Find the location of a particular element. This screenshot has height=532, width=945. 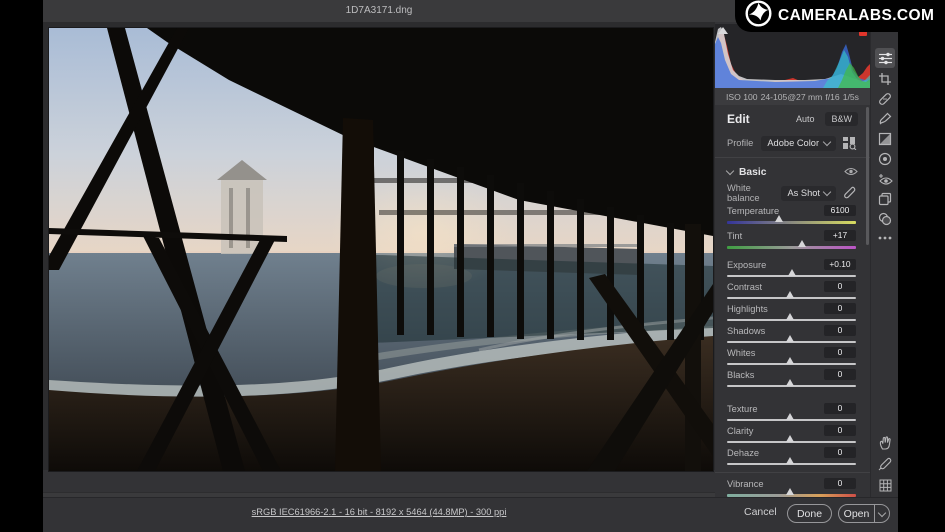

edit-tool-button is located at coordinates (885, 58).